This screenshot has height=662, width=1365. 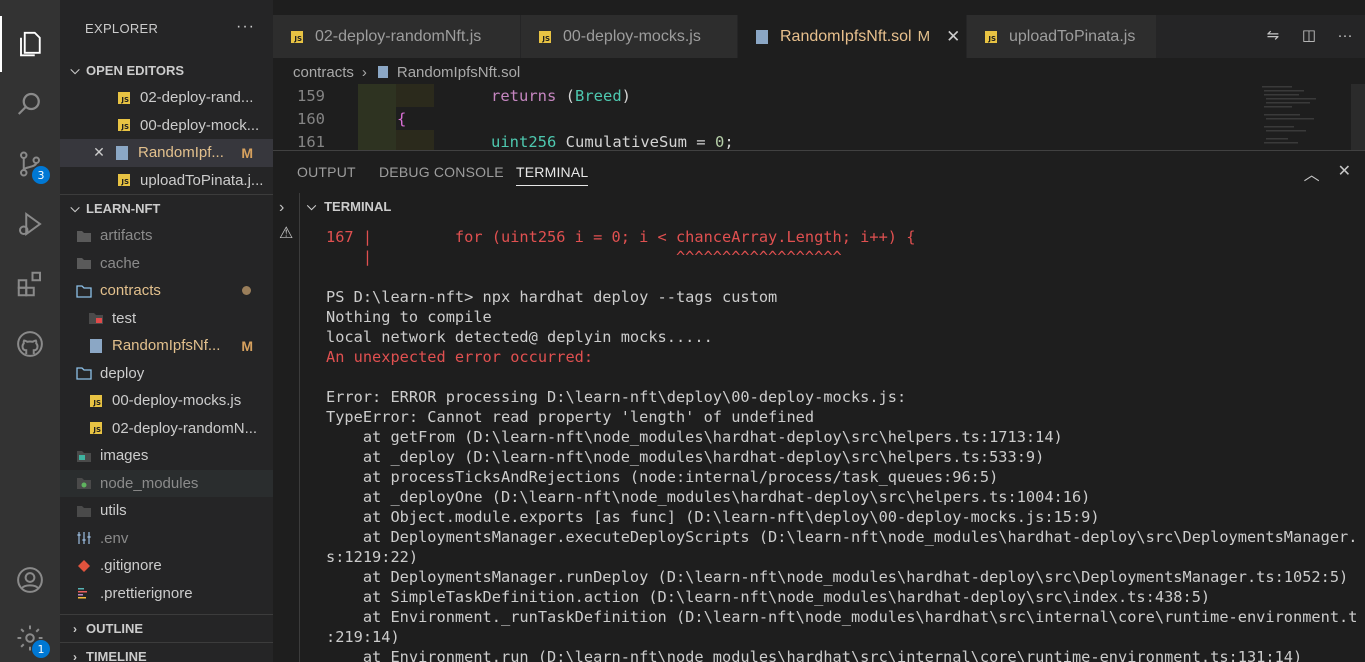 I want to click on tree-label: artifacts, so click(x=126, y=236).